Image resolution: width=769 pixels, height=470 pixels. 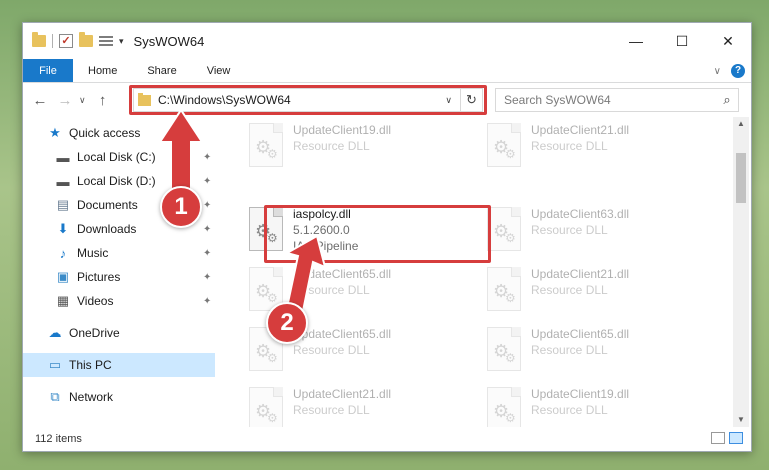 I want to click on up-button: ↑, so click(x=103, y=100).